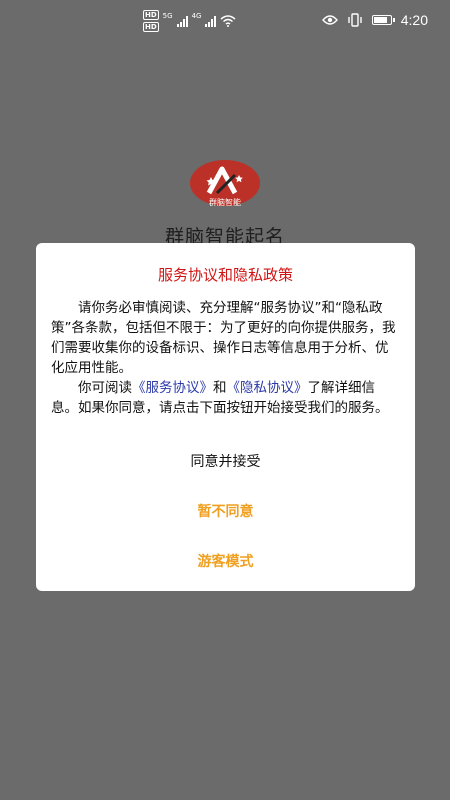  What do you see at coordinates (105, 388) in the screenshot?
I see `paragraph-text: 你可阅读` at bounding box center [105, 388].